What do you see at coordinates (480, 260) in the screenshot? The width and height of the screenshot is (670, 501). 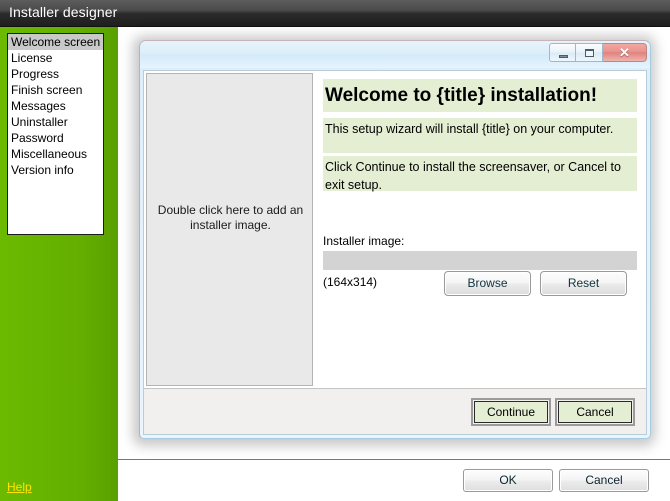 I see `installer-image-path-input` at bounding box center [480, 260].